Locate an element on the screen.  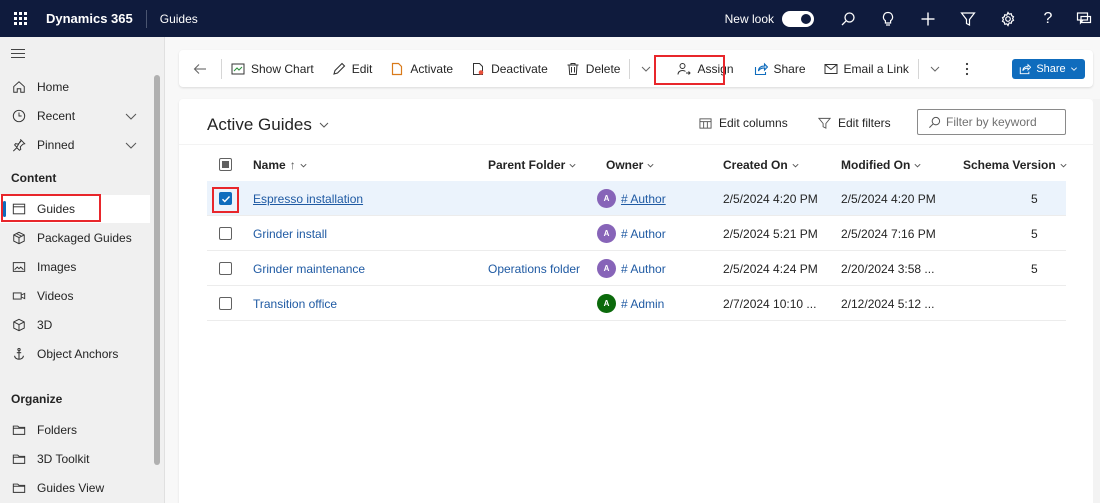
assign-label: Assign is located at coordinates (715, 68).